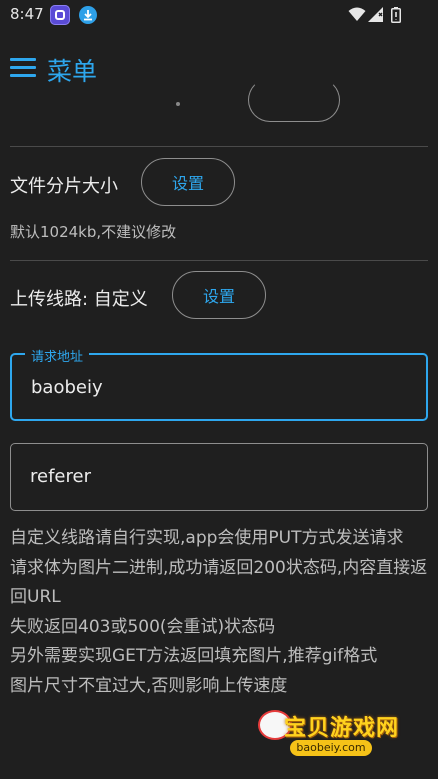  I want to click on app-bar: 菜单, so click(219, 68).